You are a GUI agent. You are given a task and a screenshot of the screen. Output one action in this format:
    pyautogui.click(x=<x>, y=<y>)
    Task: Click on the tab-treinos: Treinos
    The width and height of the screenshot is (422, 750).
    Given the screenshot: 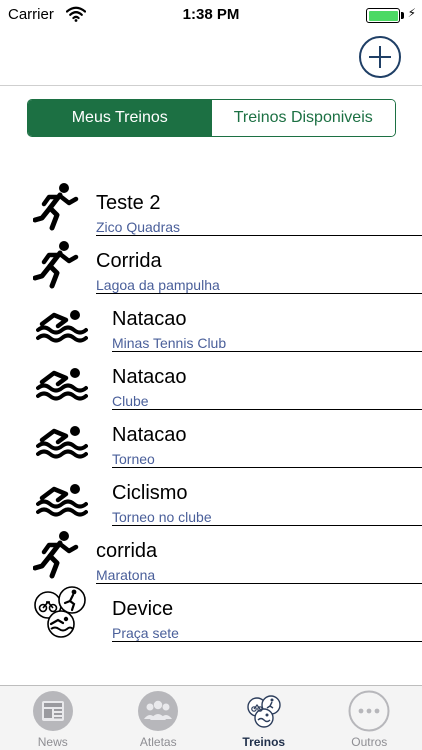 What is the action you would take?
    pyautogui.click(x=264, y=718)
    